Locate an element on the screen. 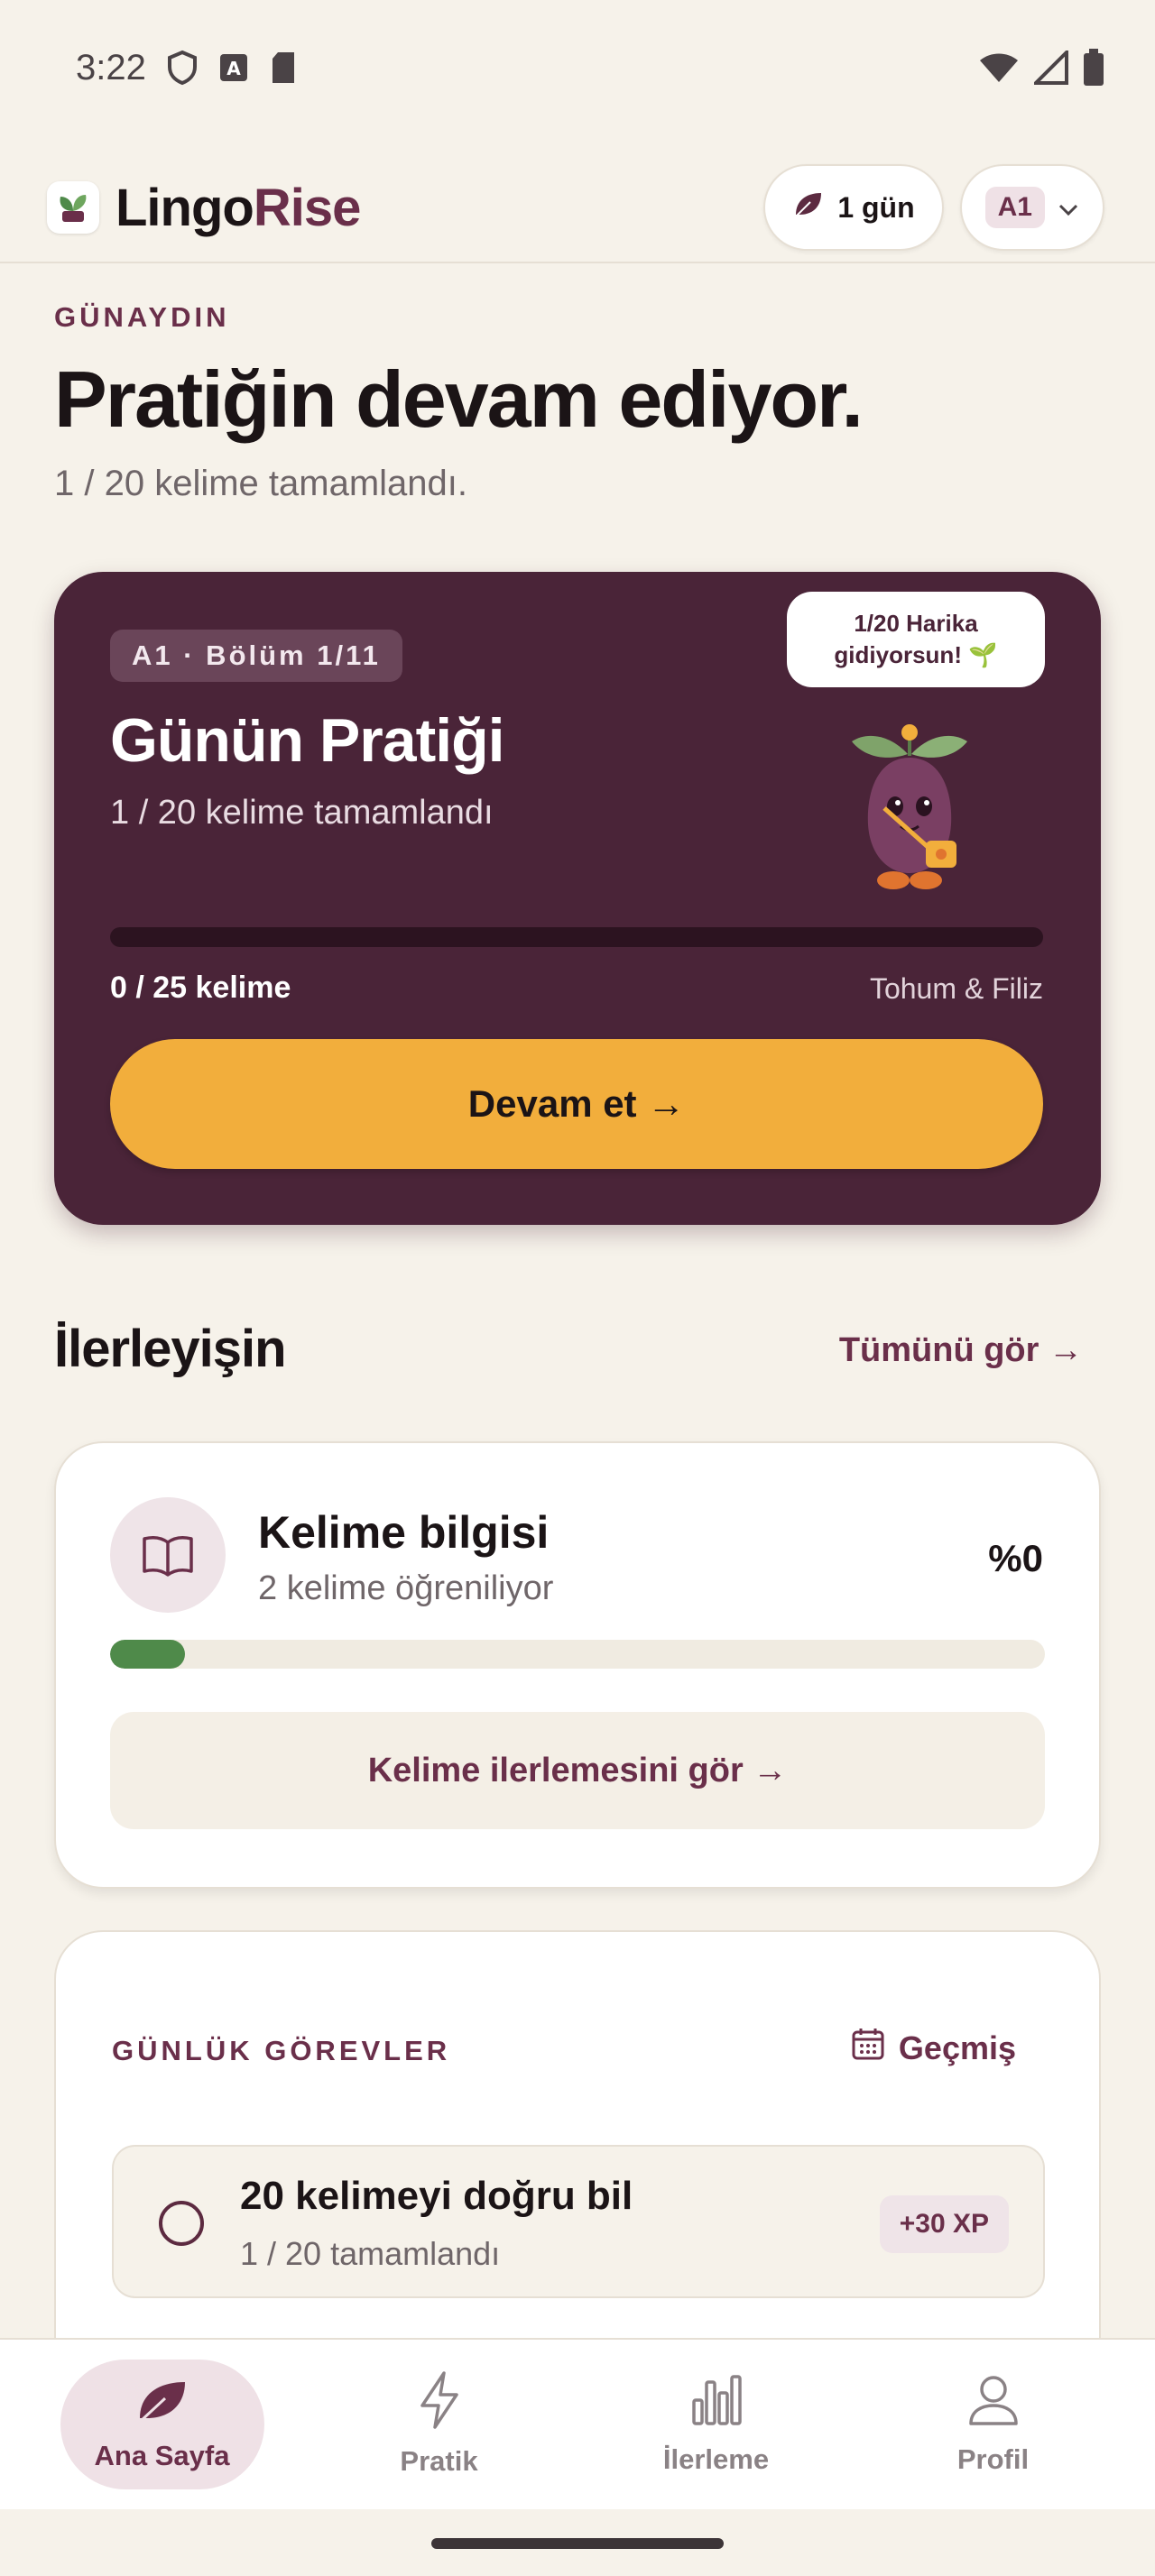  task-checkbox is located at coordinates (181, 2223).